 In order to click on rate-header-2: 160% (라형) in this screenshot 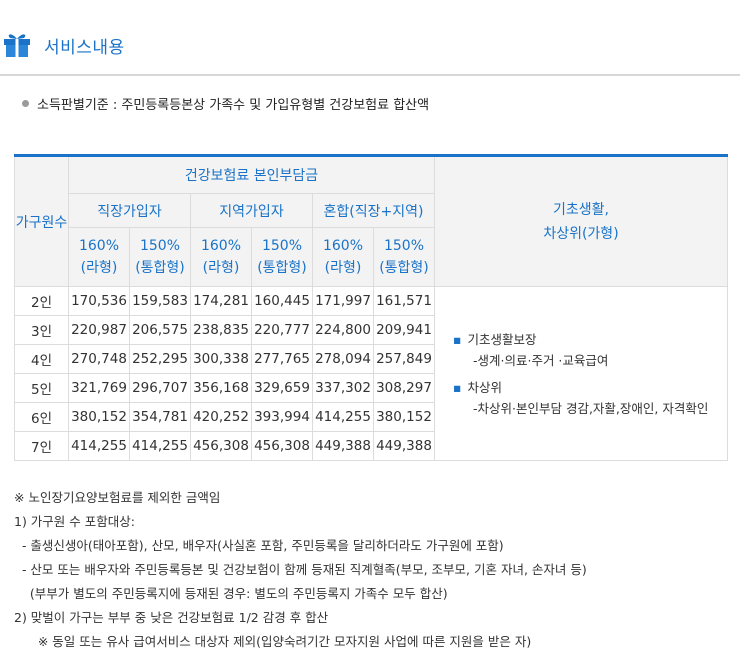, I will do `click(221, 257)`.